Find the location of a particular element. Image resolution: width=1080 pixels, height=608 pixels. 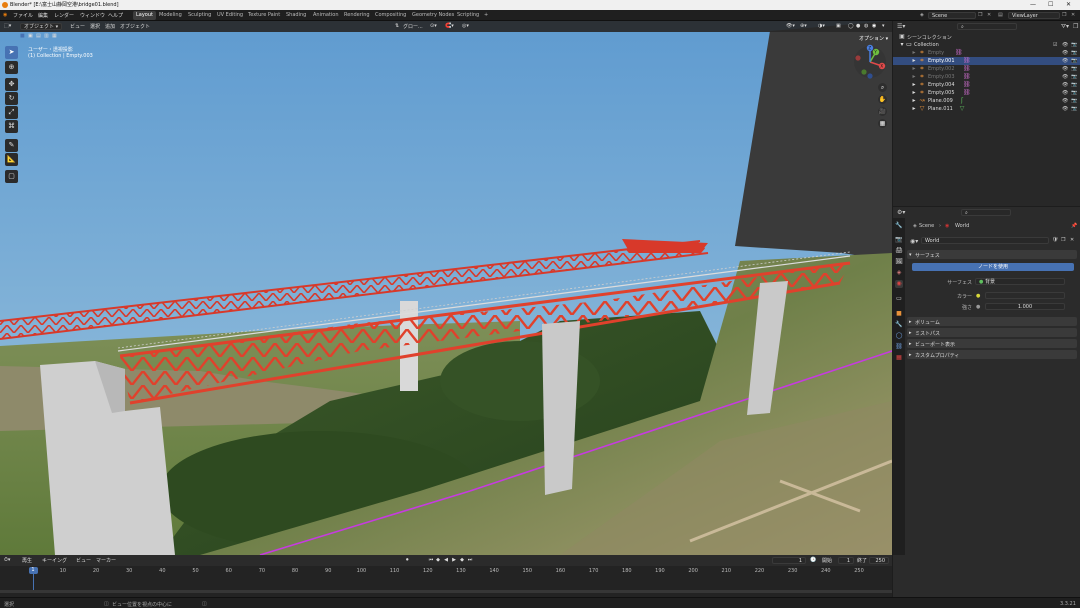

fake-user-icon: 🛡 is located at coordinates (1055, 240).